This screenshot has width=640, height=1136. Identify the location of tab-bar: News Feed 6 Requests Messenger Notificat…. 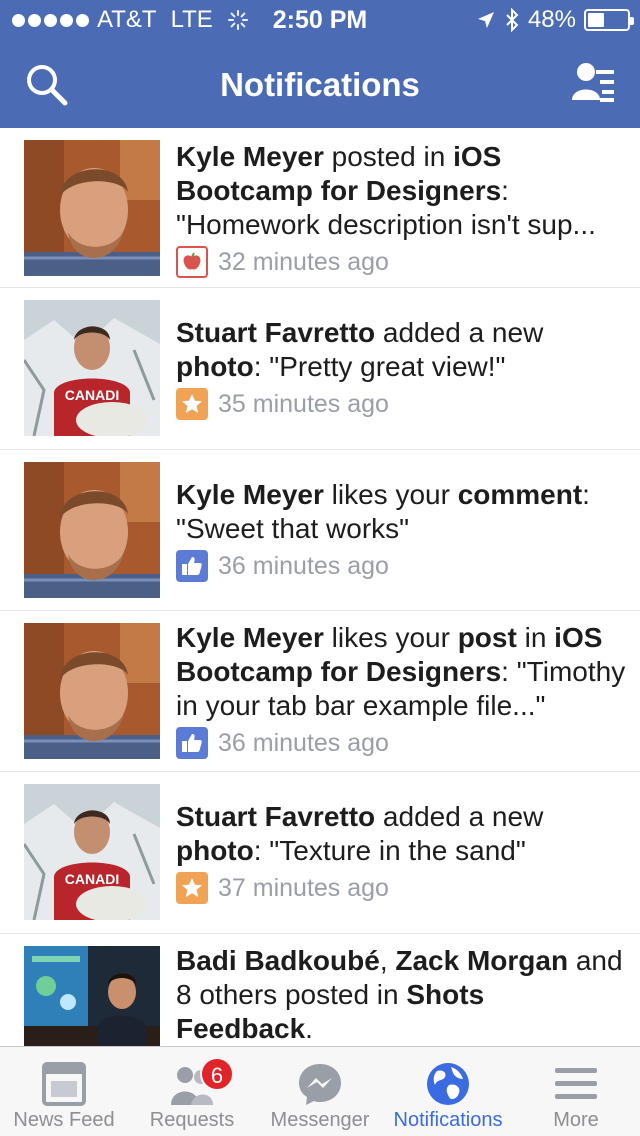
(320, 1091).